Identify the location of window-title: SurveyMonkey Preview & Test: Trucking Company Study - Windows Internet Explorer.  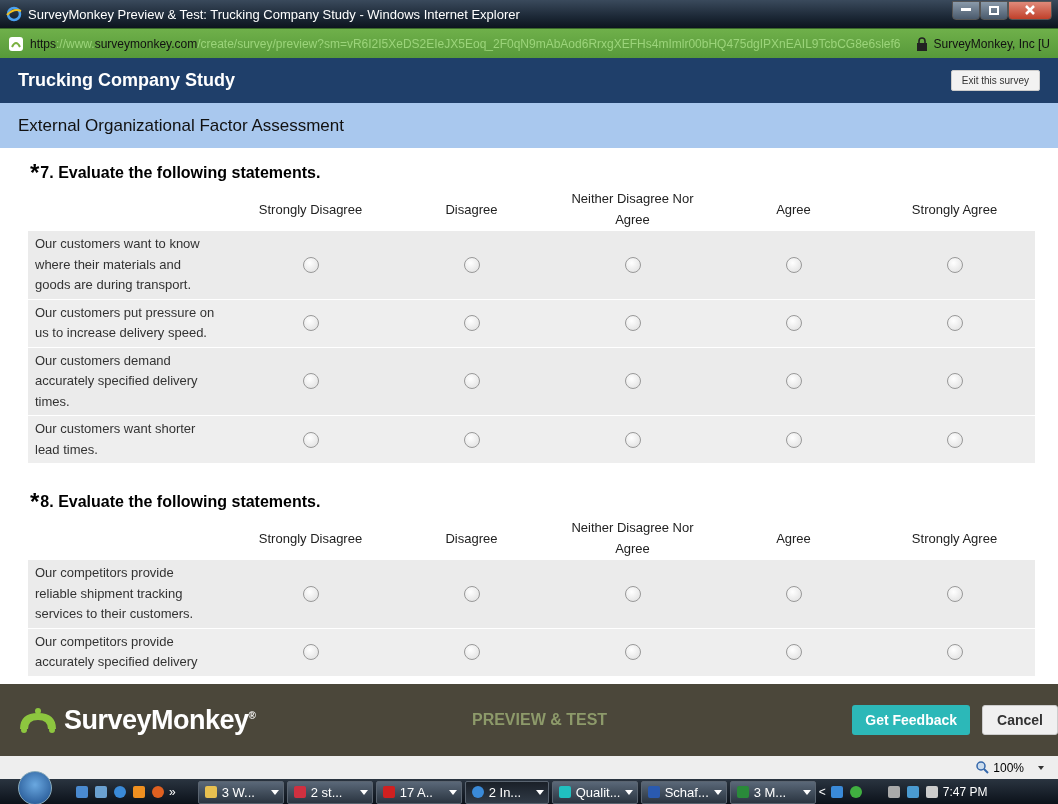
(274, 14).